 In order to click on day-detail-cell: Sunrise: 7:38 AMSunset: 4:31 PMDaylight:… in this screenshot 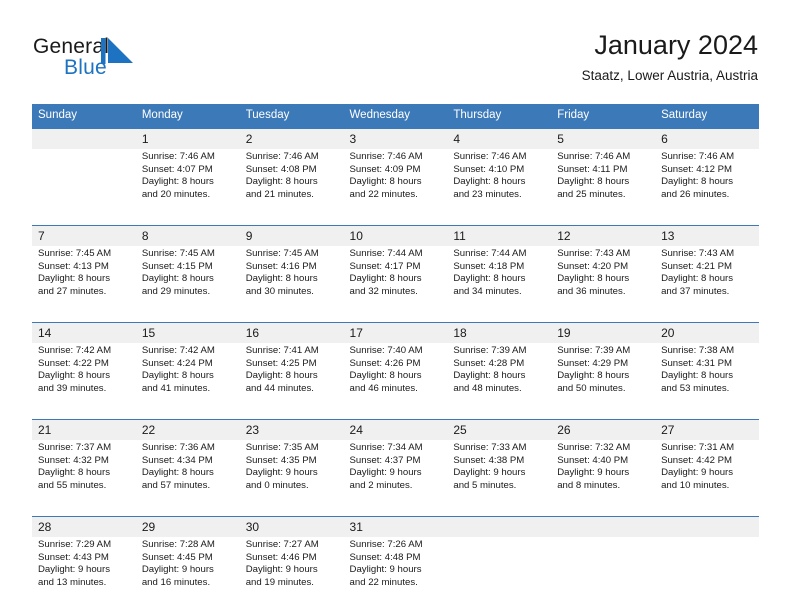, I will do `click(707, 381)`.